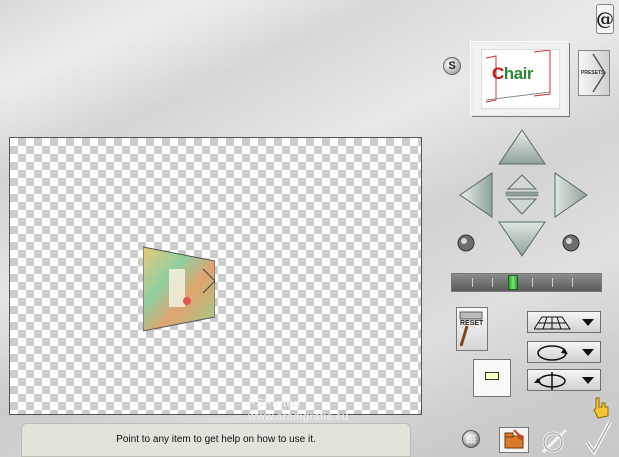  I want to click on s-button-label: S, so click(452, 66).